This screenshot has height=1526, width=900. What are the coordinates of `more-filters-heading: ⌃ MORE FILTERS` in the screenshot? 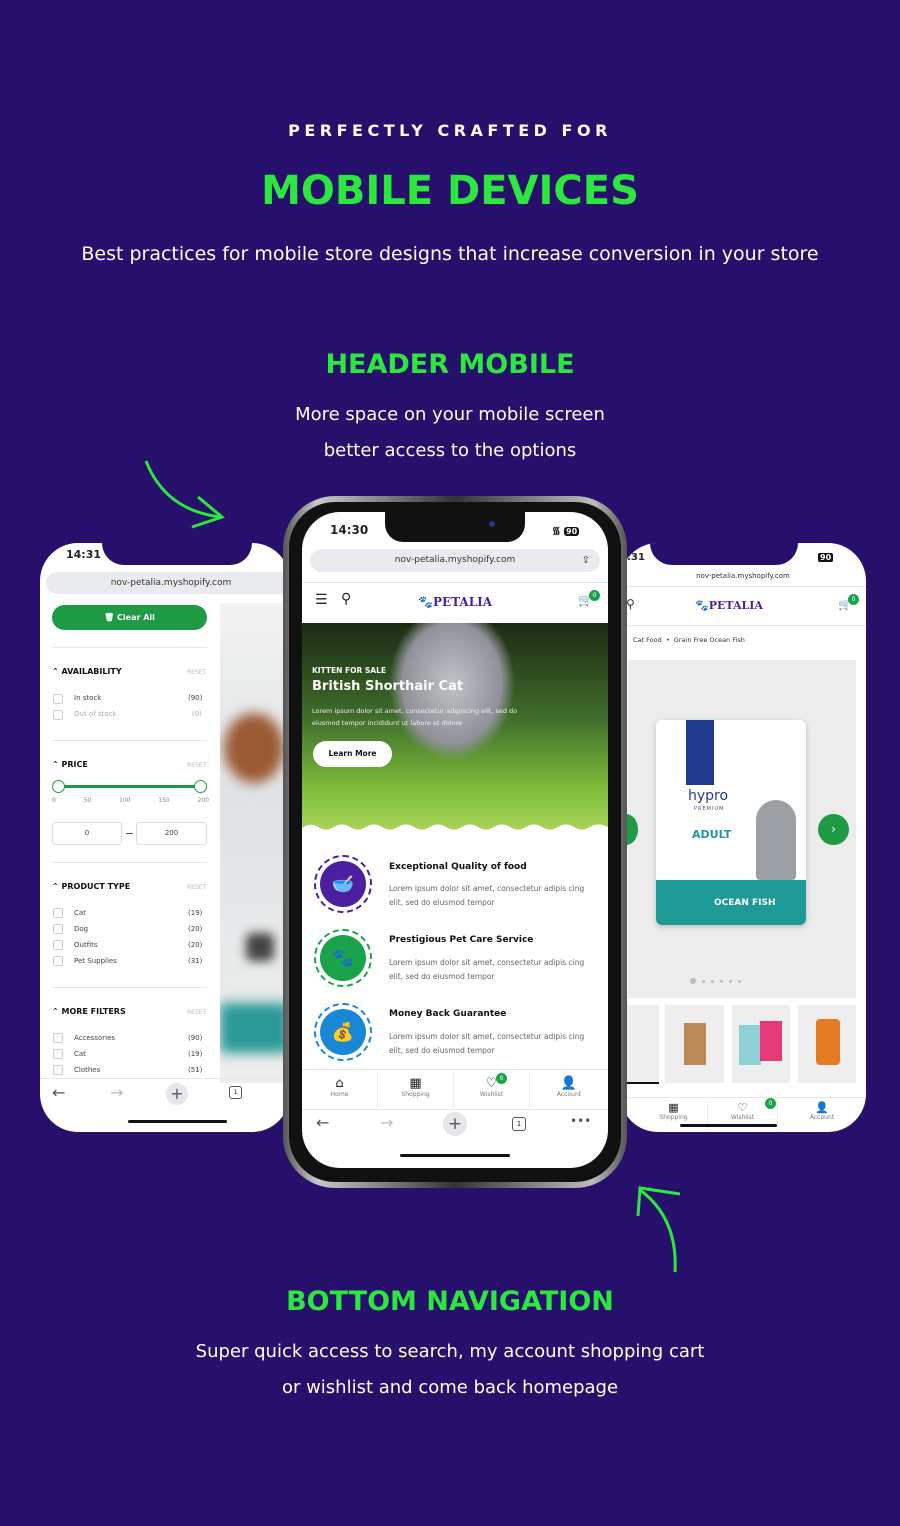 It's located at (89, 1011).